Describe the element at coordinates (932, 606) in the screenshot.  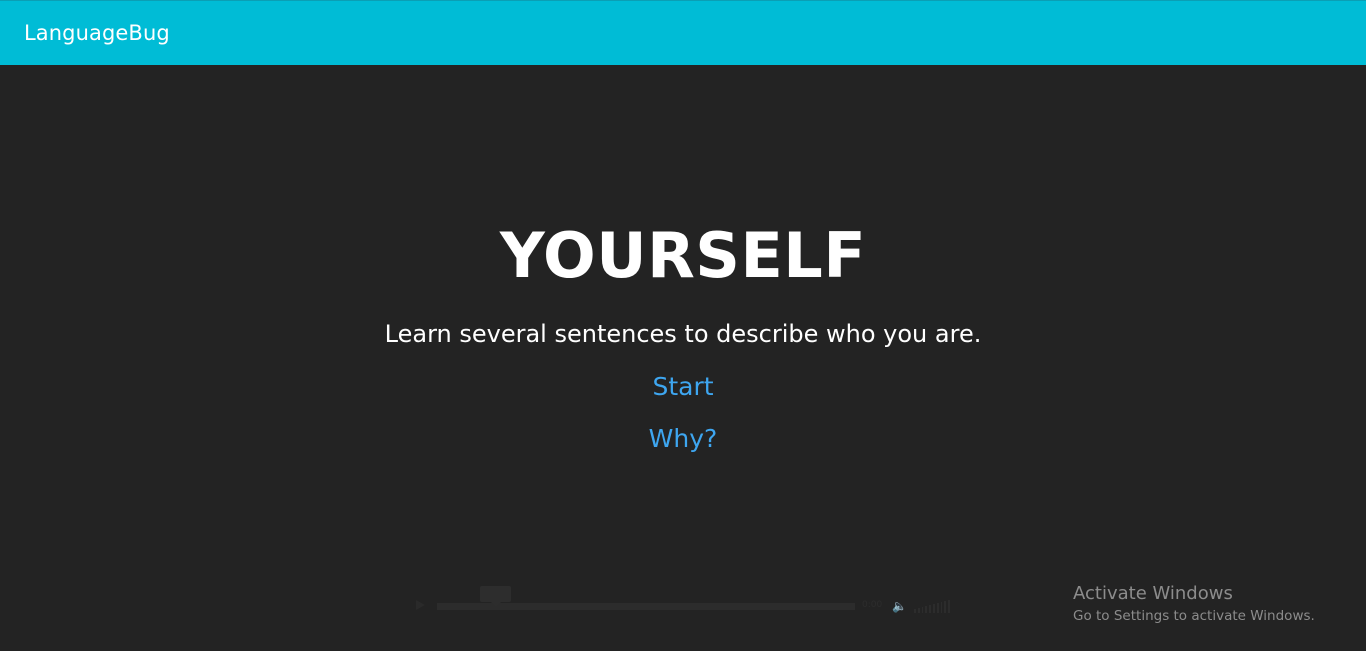
I see `volume-slider` at that location.